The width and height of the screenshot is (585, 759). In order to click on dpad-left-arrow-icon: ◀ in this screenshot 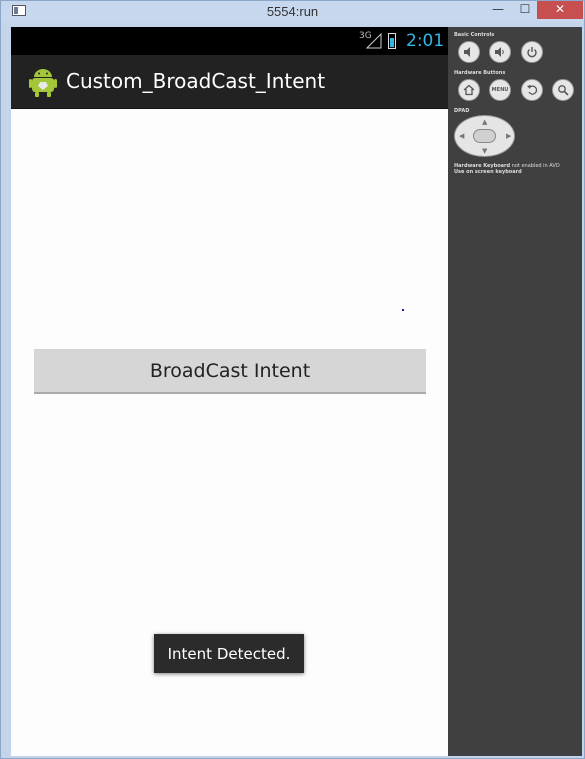, I will do `click(461, 136)`.